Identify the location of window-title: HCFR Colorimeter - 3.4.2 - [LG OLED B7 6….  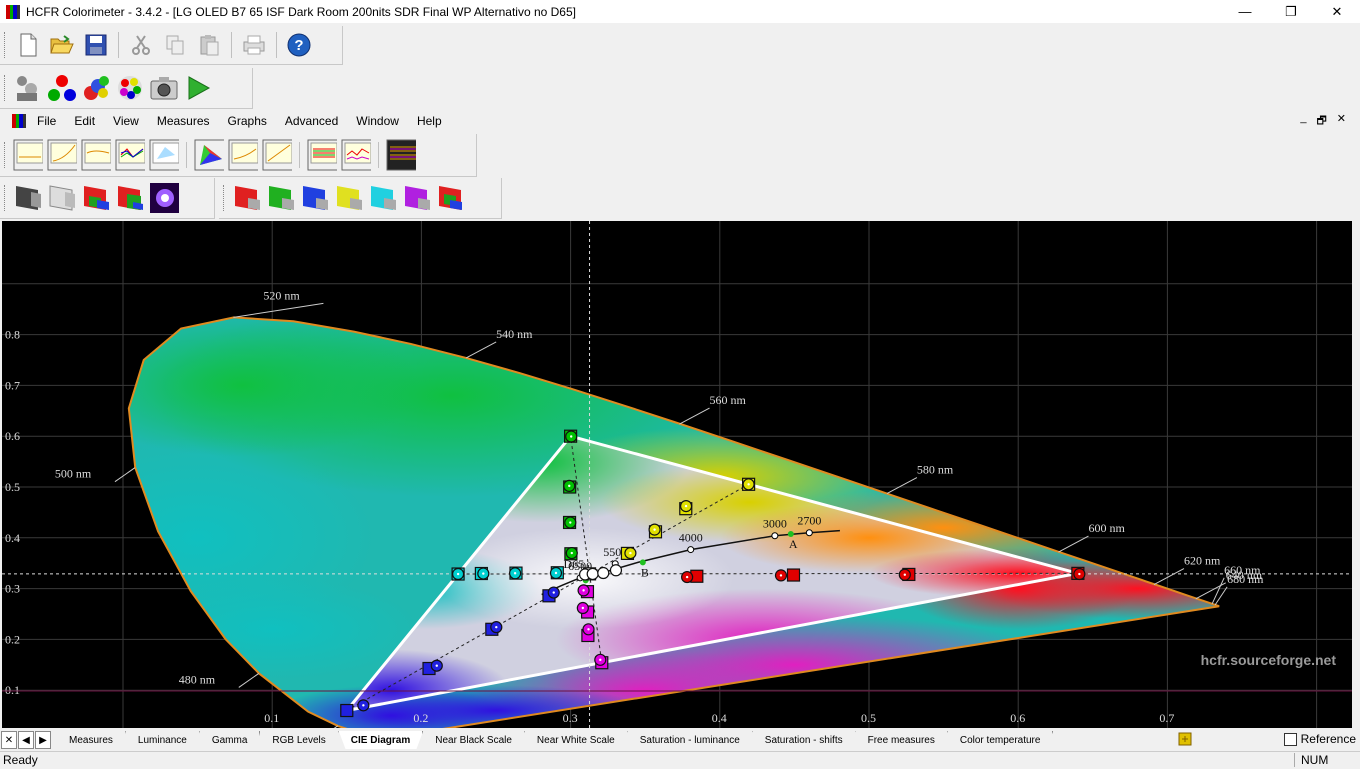
(301, 12).